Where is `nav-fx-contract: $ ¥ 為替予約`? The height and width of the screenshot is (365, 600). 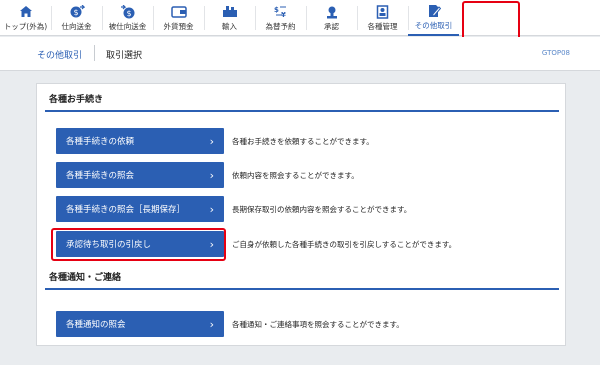 nav-fx-contract: $ ¥ 為替予約 is located at coordinates (280, 18).